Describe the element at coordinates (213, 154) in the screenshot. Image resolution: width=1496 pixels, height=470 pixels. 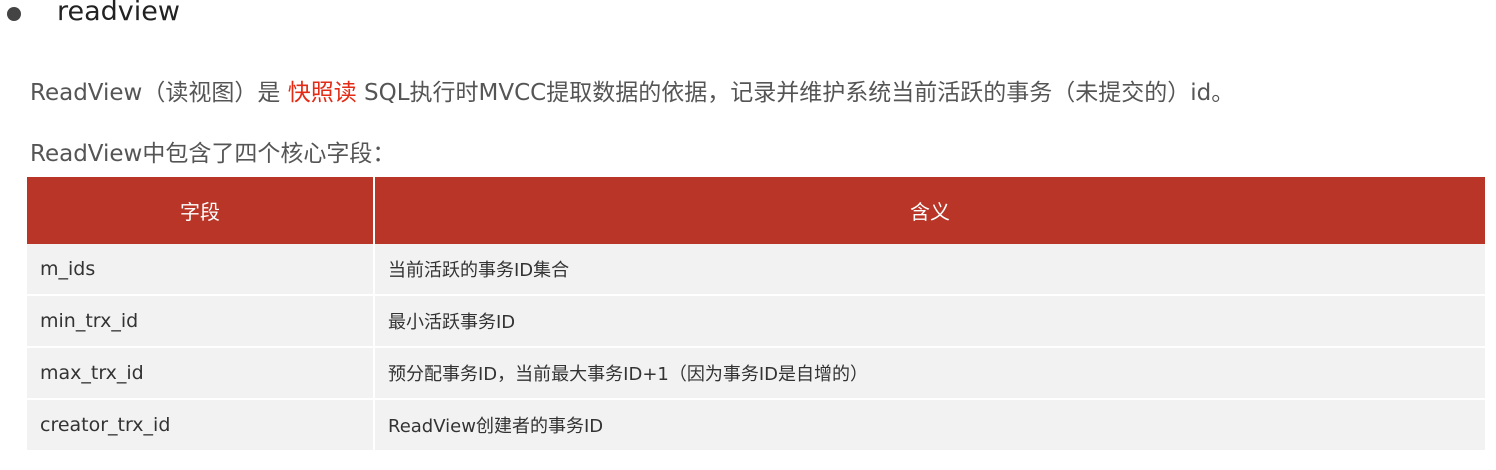
I see `fields-subtitle: ReadView中包含了四个核心字段：` at that location.